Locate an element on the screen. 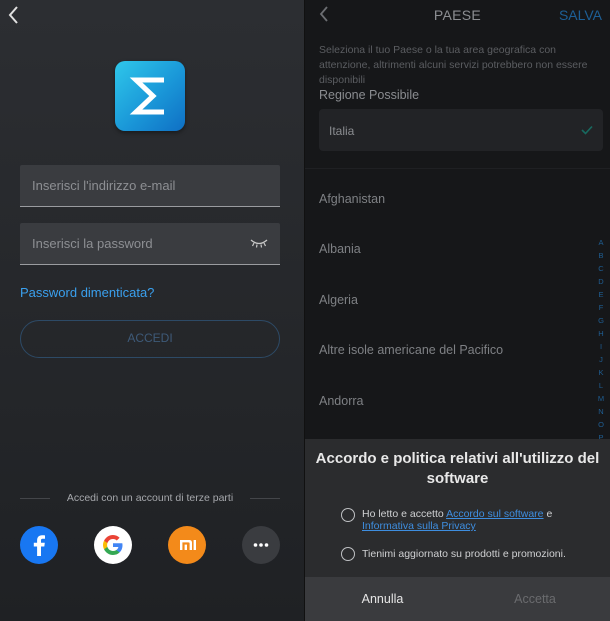  google-login-button is located at coordinates (113, 545).